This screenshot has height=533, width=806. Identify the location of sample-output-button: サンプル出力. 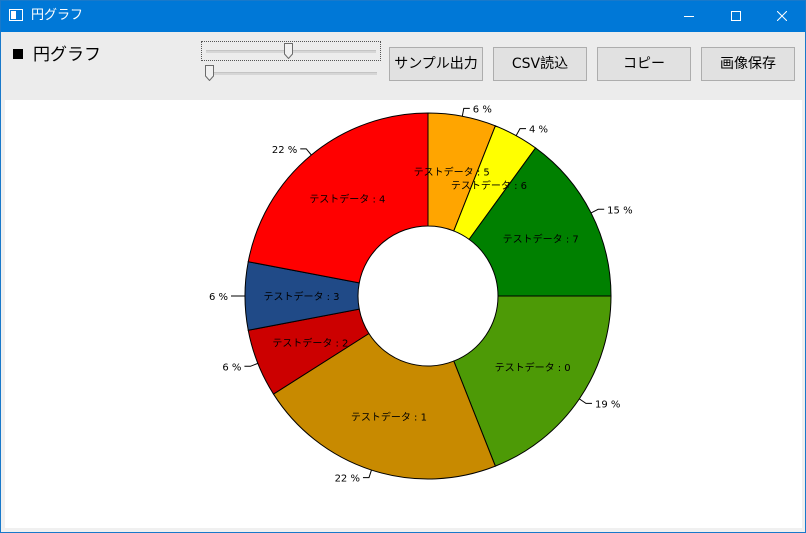
(436, 64).